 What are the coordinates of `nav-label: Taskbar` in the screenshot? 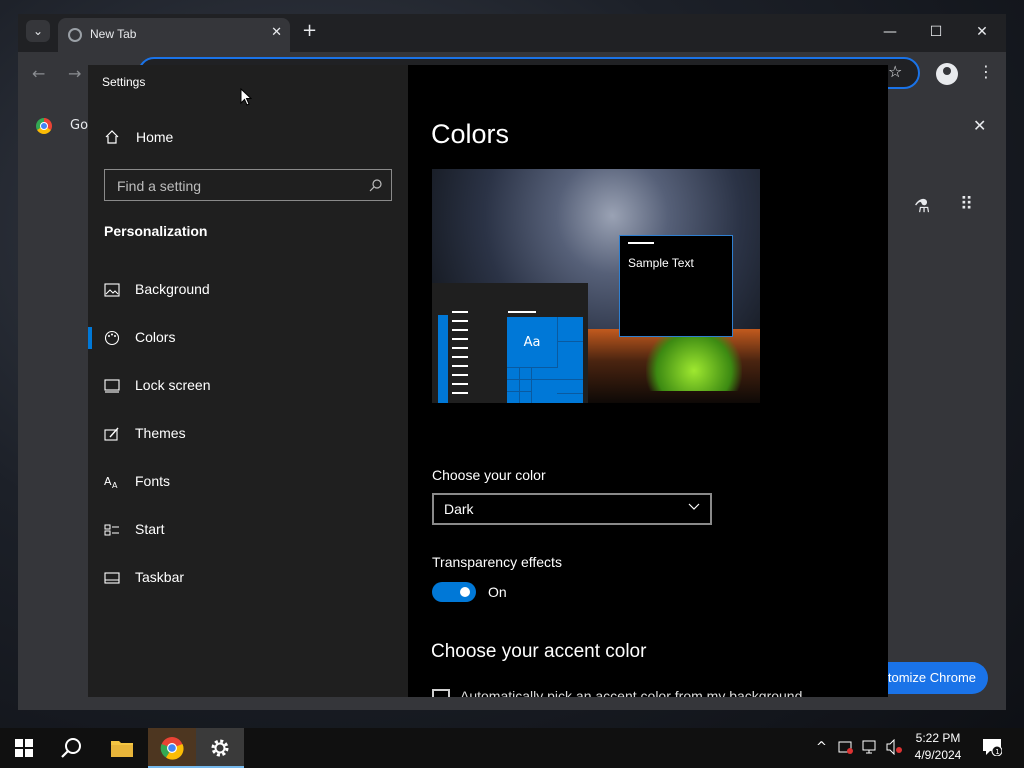 It's located at (160, 577).